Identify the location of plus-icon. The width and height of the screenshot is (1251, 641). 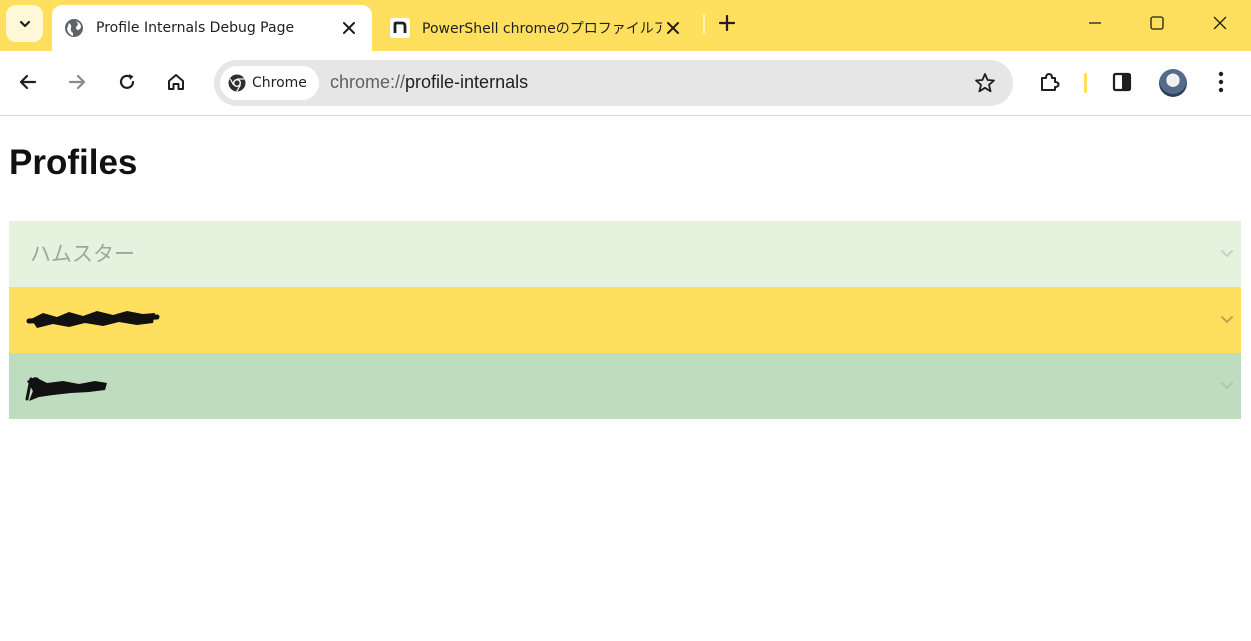
(727, 23).